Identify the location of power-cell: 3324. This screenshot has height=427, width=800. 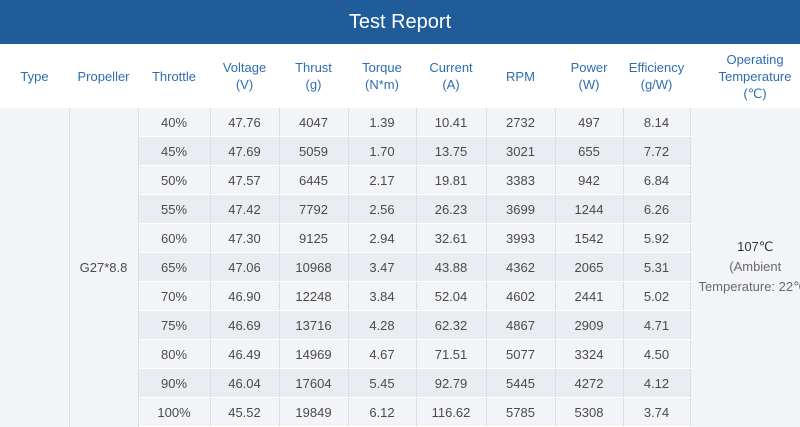
(589, 354).